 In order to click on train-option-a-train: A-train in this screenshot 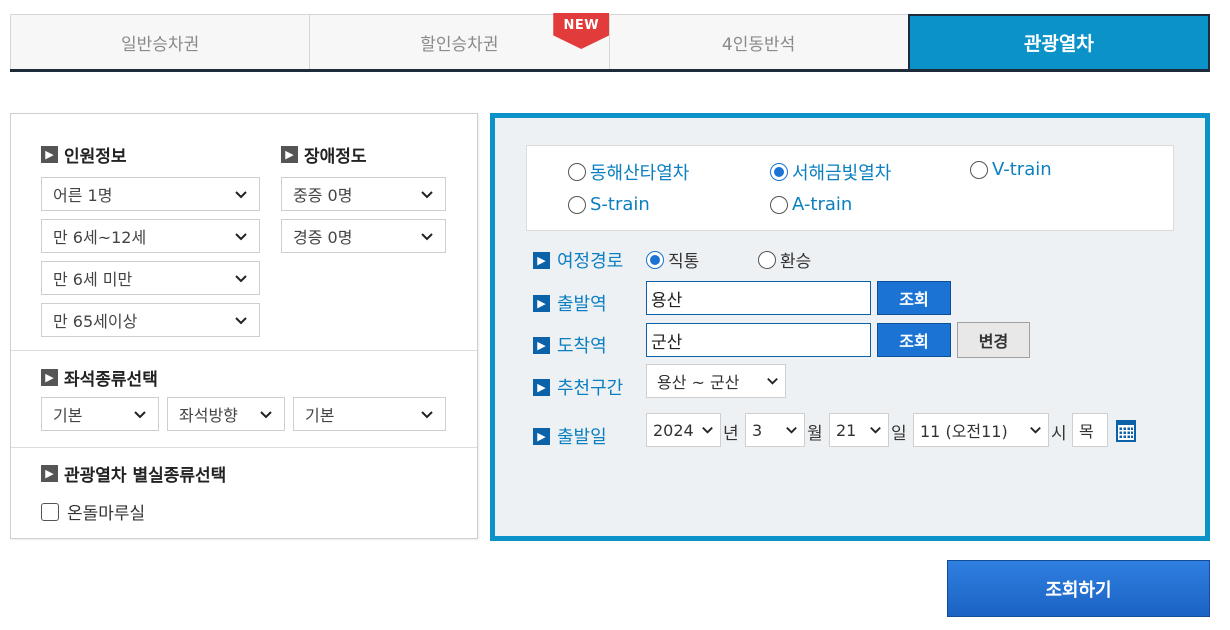, I will do `click(811, 204)`.